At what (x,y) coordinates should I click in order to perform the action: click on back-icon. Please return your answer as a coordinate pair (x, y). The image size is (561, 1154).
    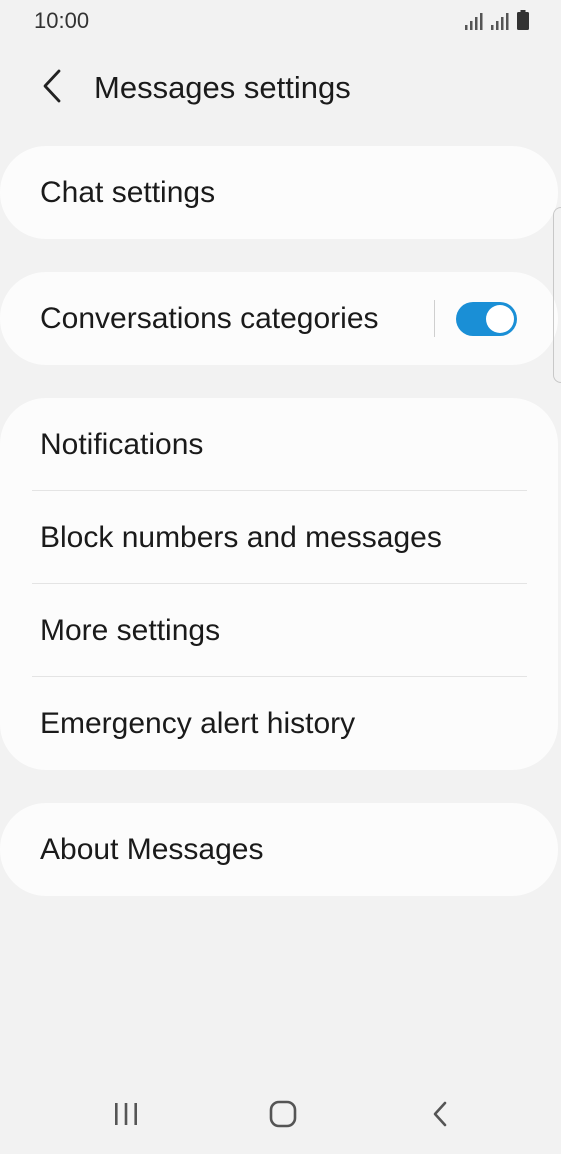
    Looking at the image, I should click on (440, 1114).